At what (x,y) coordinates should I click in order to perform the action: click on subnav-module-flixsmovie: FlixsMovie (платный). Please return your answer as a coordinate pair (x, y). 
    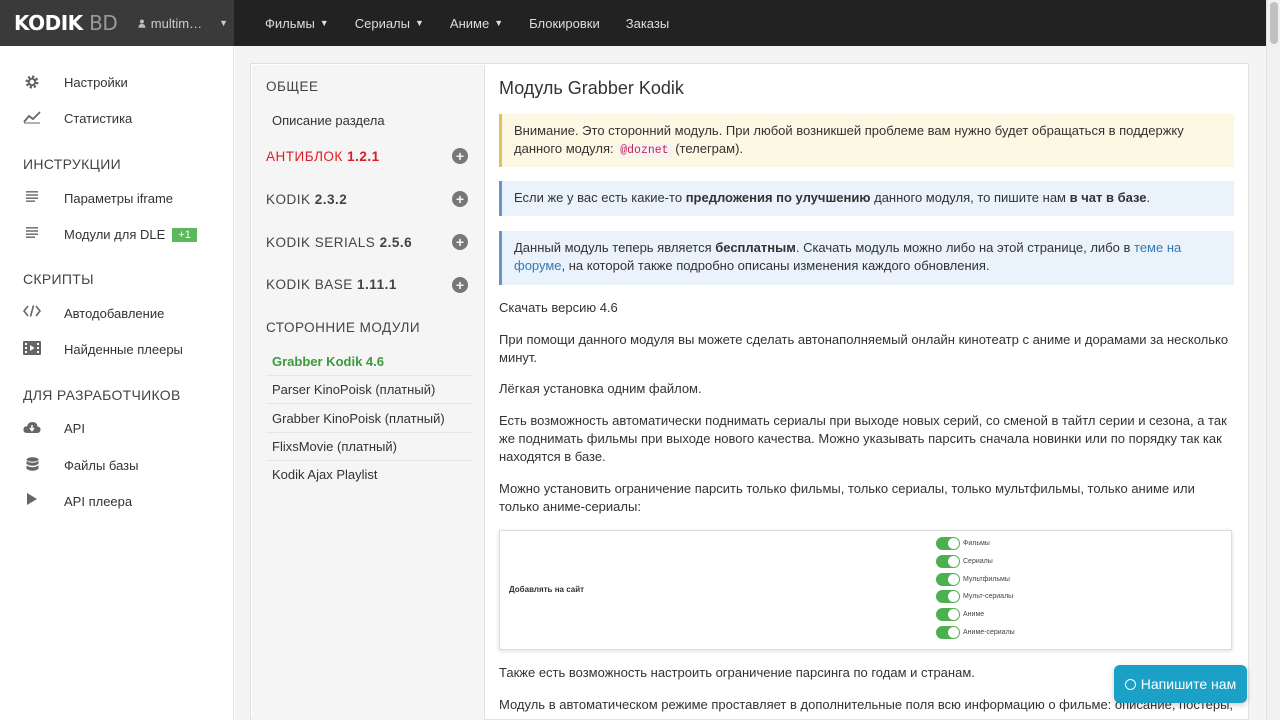
    Looking at the image, I should click on (369, 447).